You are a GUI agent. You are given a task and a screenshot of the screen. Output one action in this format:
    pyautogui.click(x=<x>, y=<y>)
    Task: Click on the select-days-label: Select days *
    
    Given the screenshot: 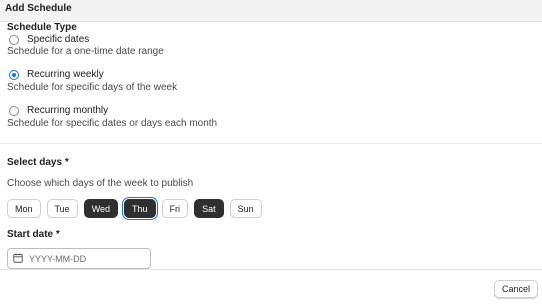 What is the action you would take?
    pyautogui.click(x=38, y=162)
    